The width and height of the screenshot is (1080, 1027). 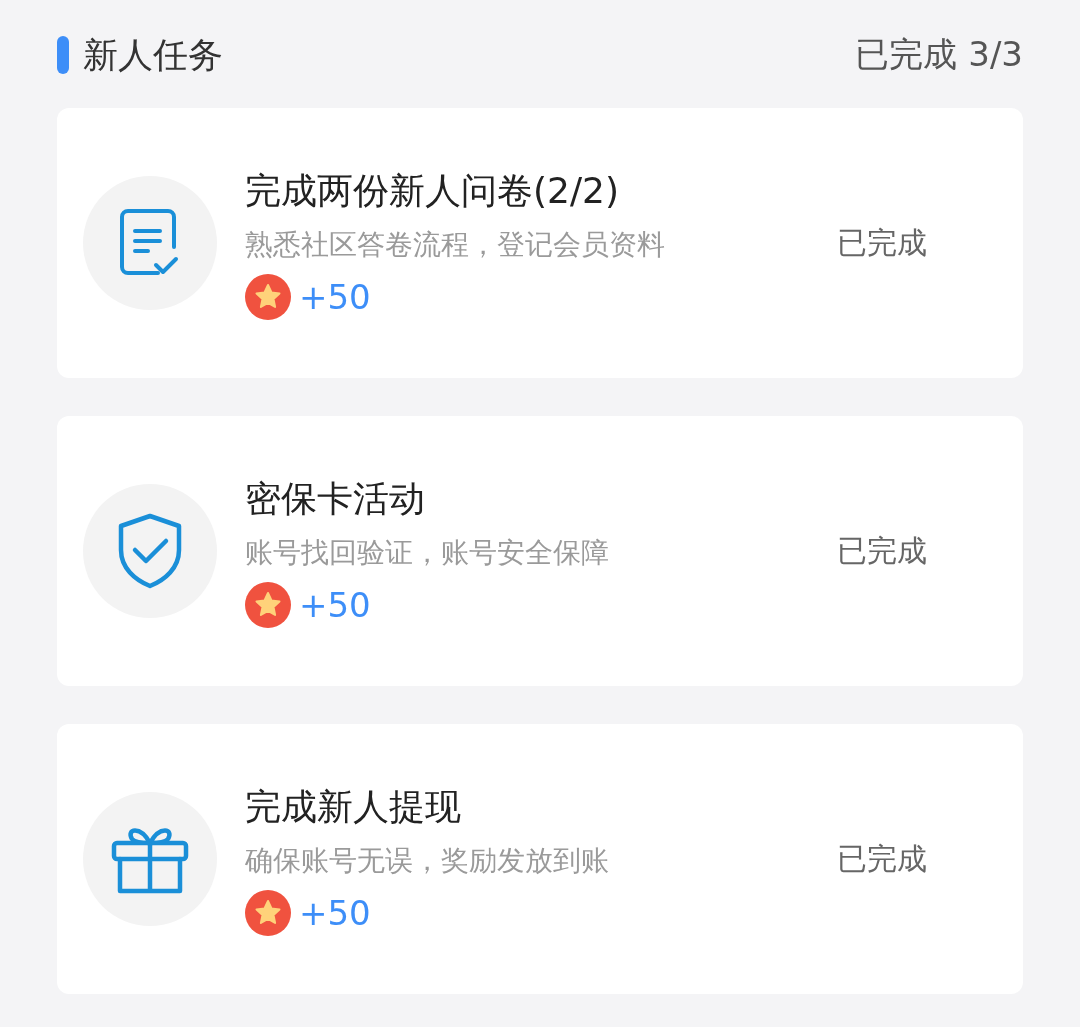 What do you see at coordinates (153, 55) in the screenshot?
I see `section-title: 新人任务` at bounding box center [153, 55].